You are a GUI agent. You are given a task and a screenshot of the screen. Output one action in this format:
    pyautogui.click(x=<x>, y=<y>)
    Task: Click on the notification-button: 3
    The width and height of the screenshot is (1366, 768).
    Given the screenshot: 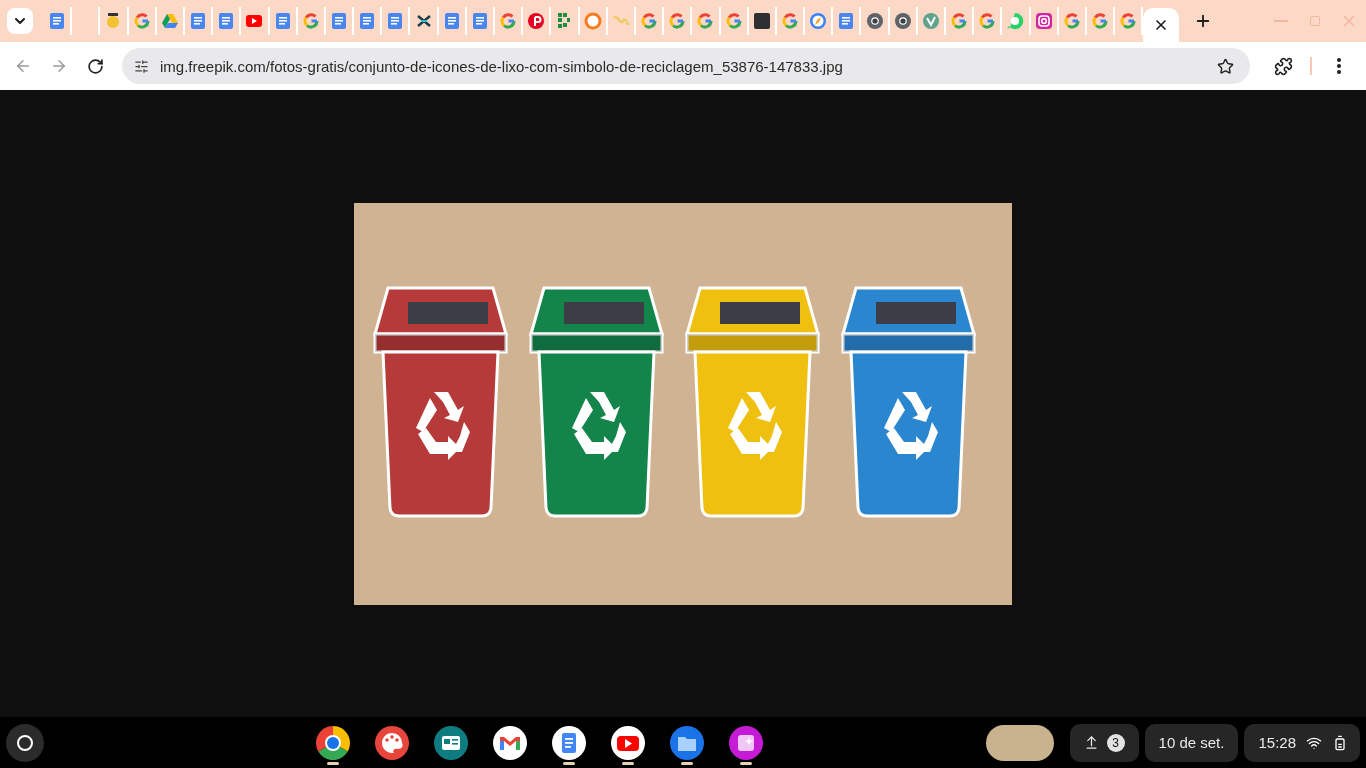 What is the action you would take?
    pyautogui.click(x=1104, y=742)
    